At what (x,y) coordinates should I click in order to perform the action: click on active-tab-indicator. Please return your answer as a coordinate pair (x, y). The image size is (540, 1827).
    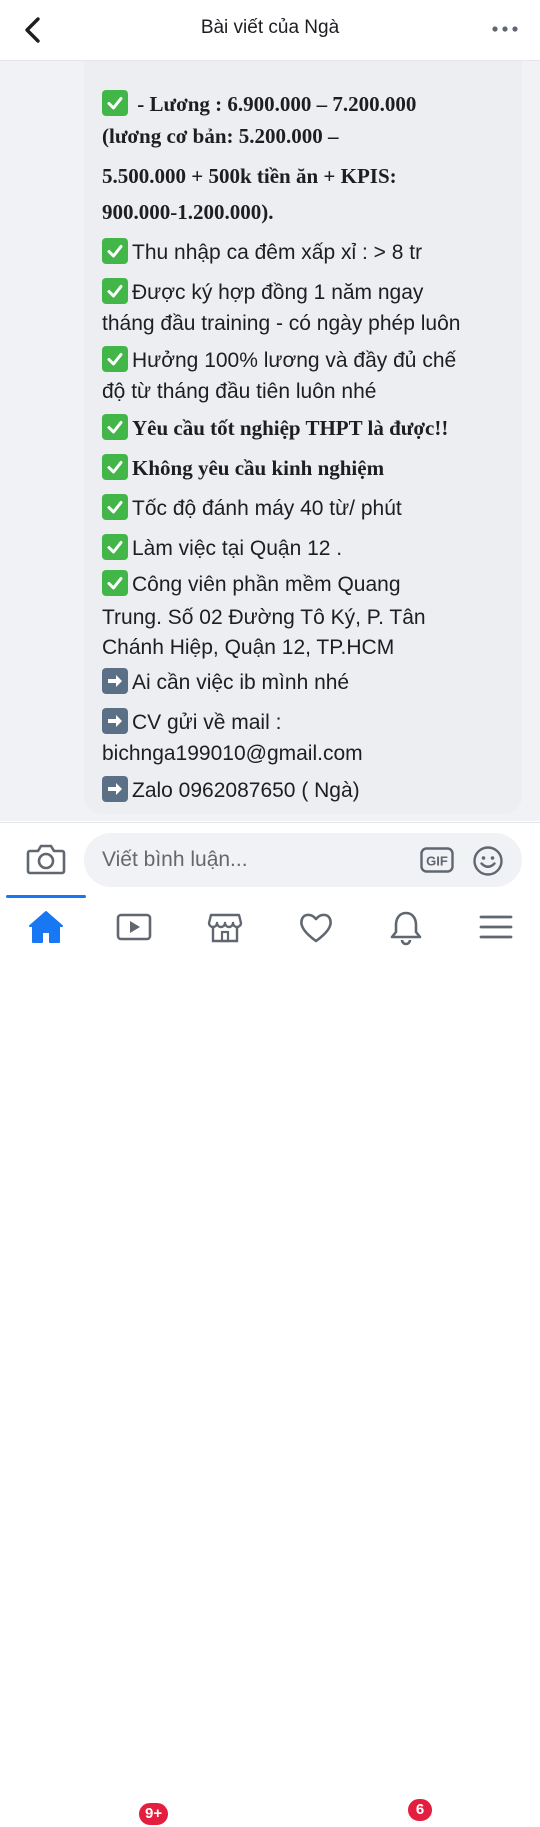
    Looking at the image, I should click on (46, 896).